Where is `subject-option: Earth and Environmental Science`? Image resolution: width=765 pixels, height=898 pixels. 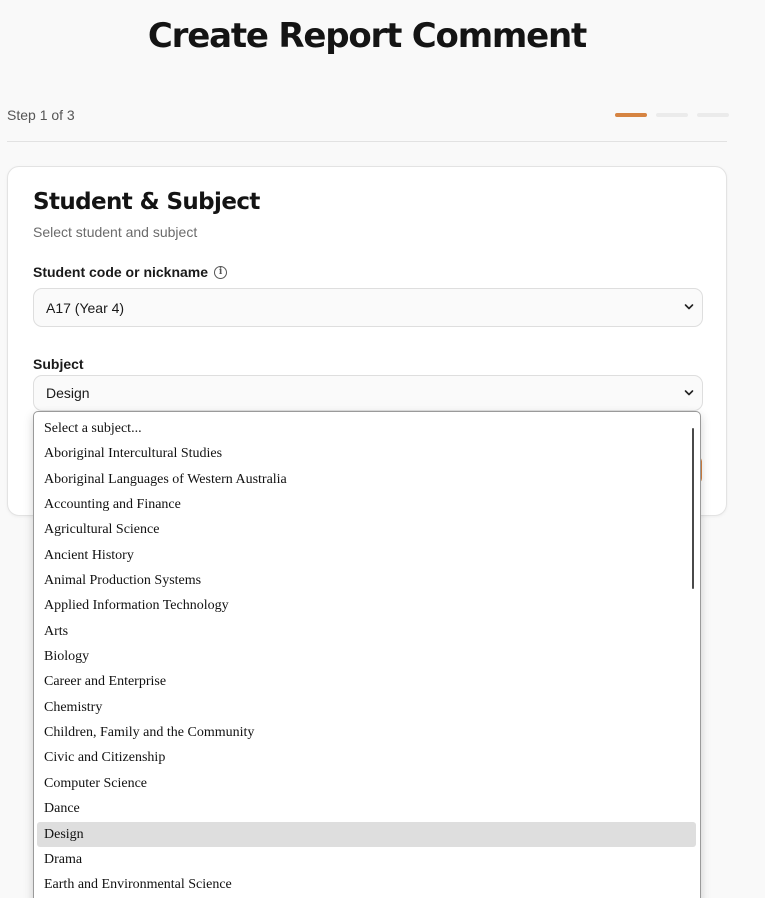
subject-option: Earth and Environmental Science is located at coordinates (366, 884).